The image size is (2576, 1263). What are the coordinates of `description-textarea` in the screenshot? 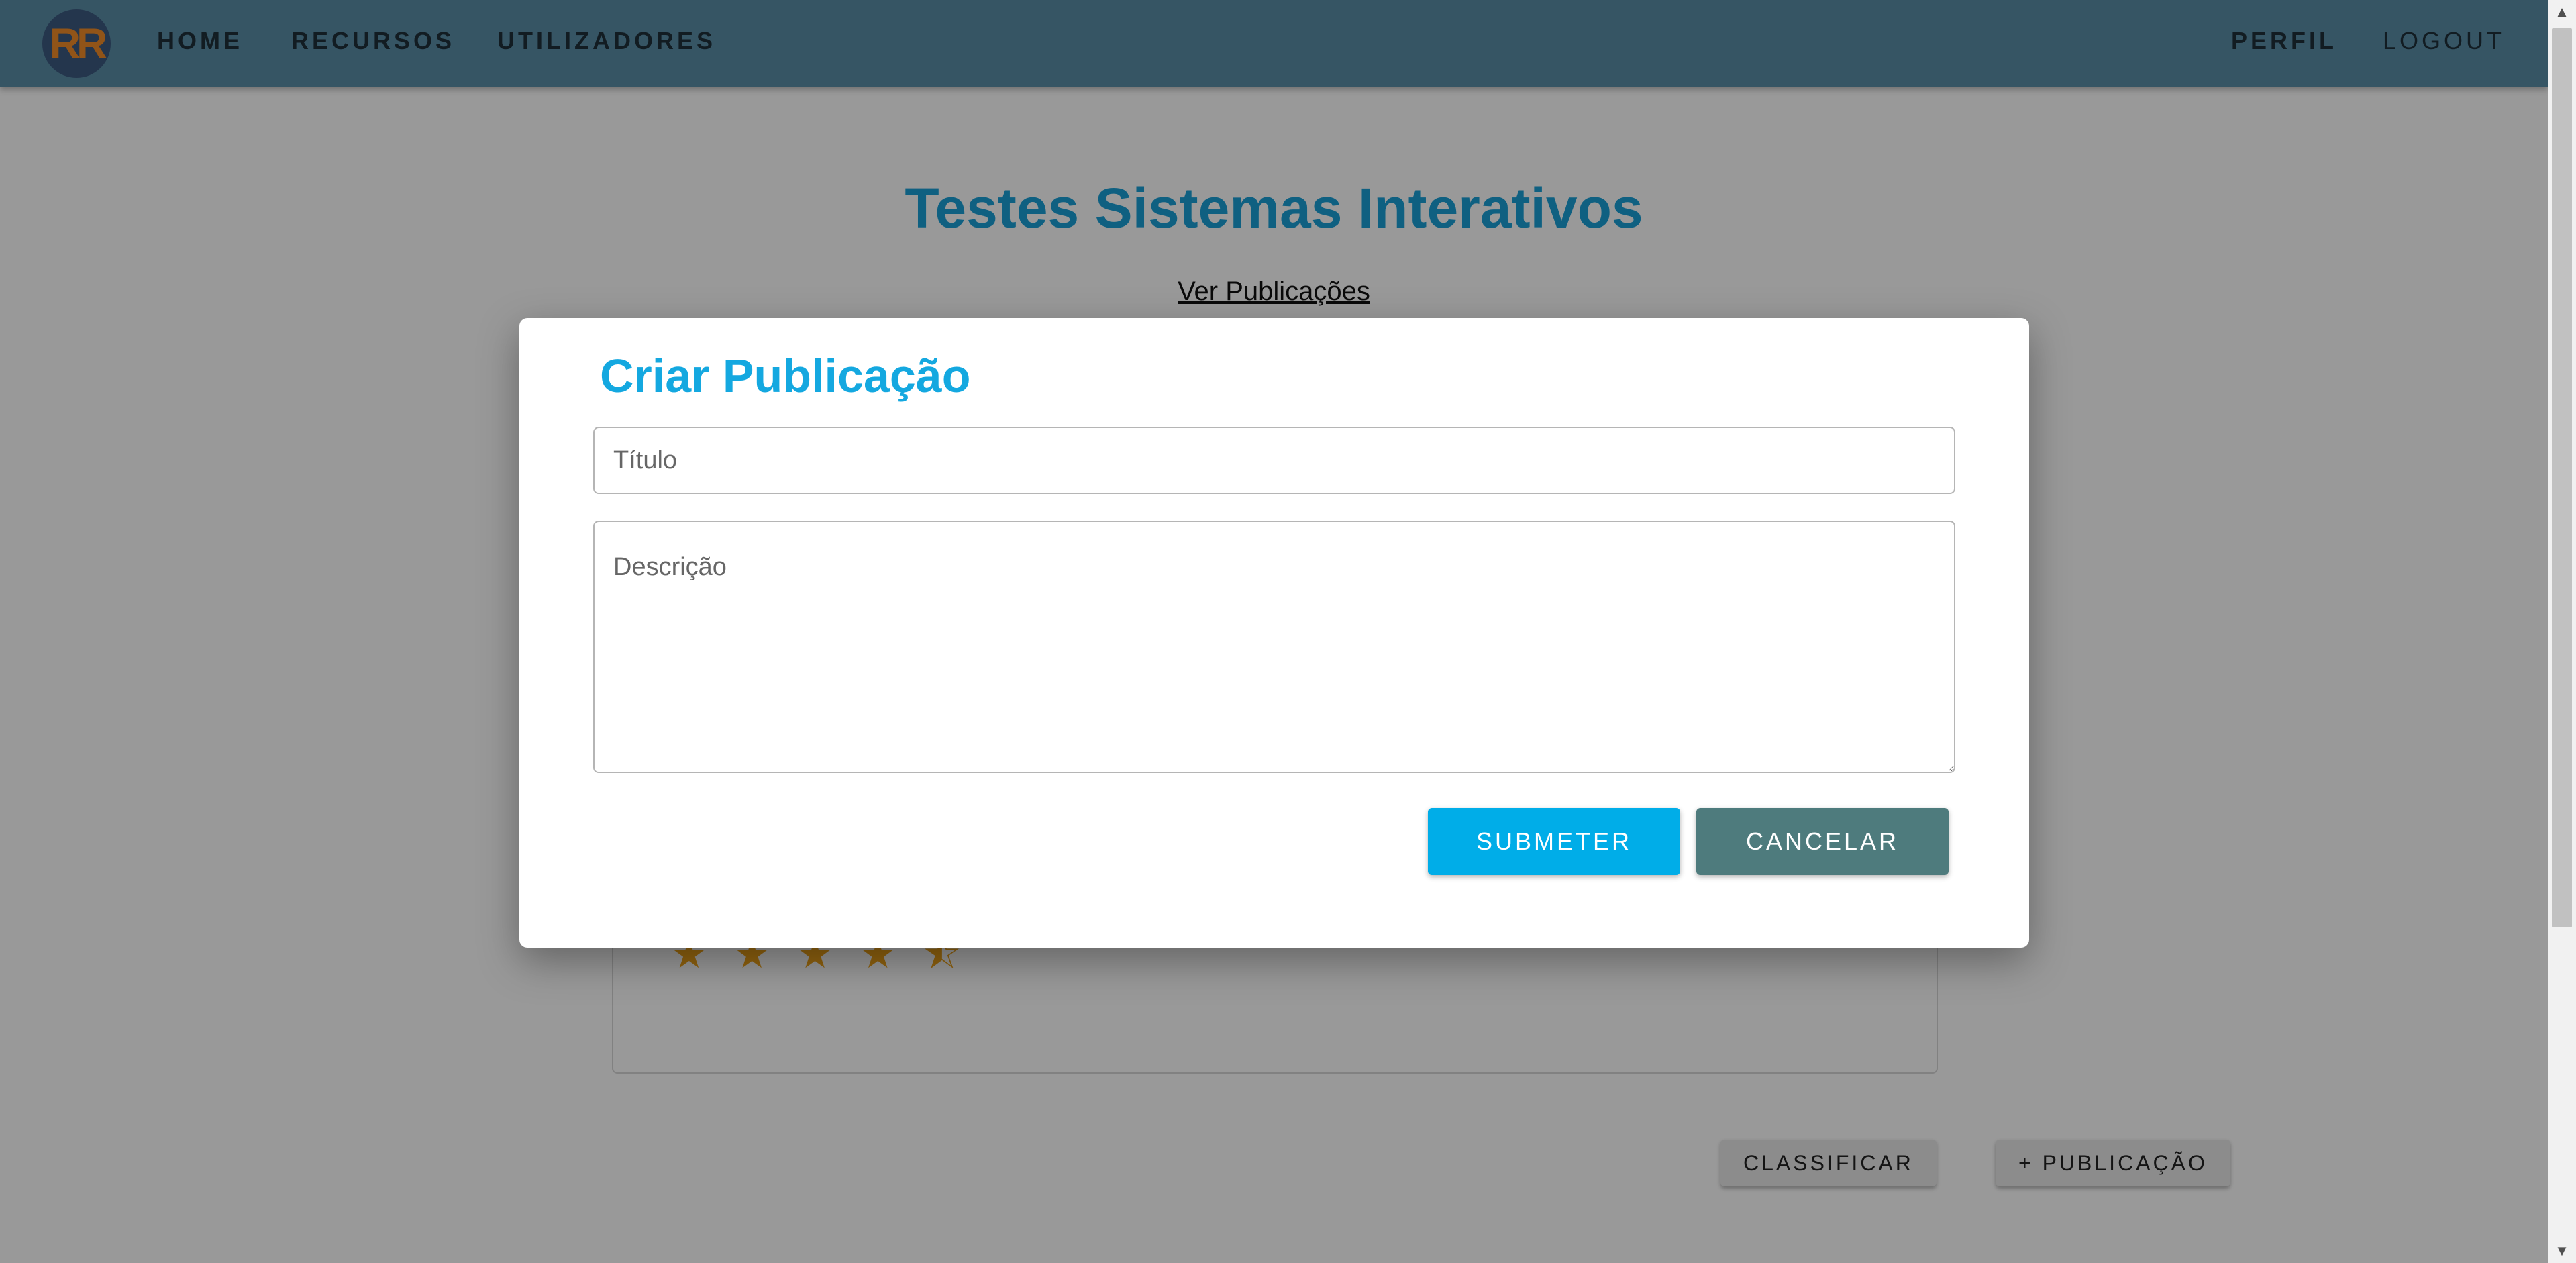 It's located at (1274, 647).